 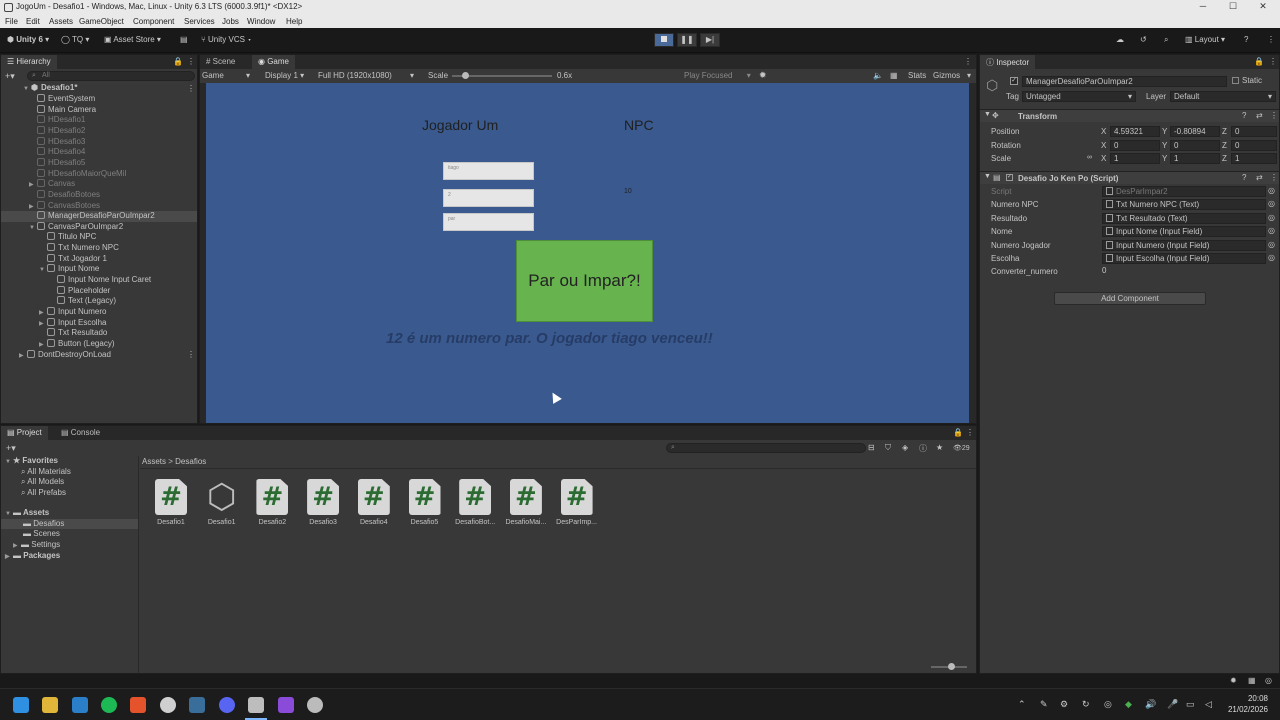 I want to click on menu-gameobject: GameObject, so click(x=101, y=21).